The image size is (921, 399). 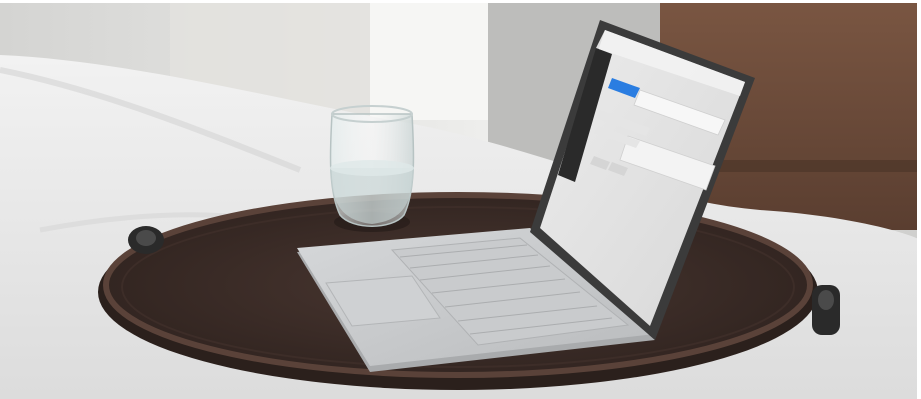 What do you see at coordinates (430, 60) in the screenshot?
I see `window-light` at bounding box center [430, 60].